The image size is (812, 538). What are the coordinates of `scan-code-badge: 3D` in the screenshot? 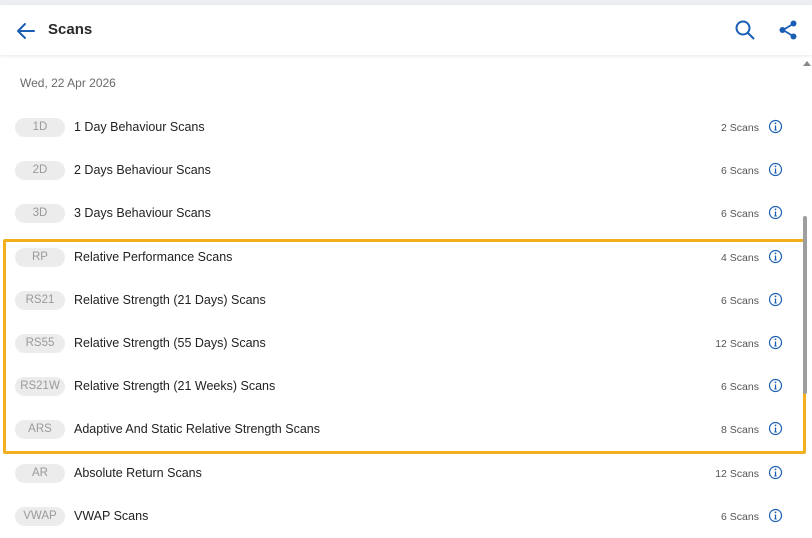 It's located at (40, 214).